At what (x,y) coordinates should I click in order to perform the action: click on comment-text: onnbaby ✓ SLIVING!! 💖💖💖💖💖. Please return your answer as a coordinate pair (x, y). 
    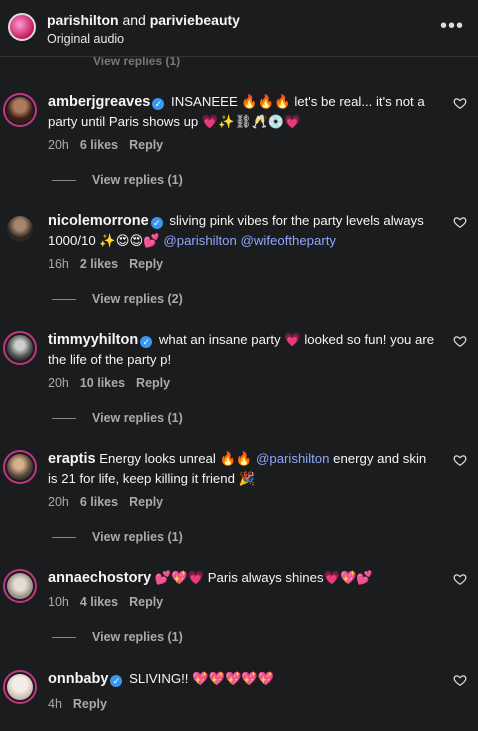
    Looking at the image, I should click on (243, 679).